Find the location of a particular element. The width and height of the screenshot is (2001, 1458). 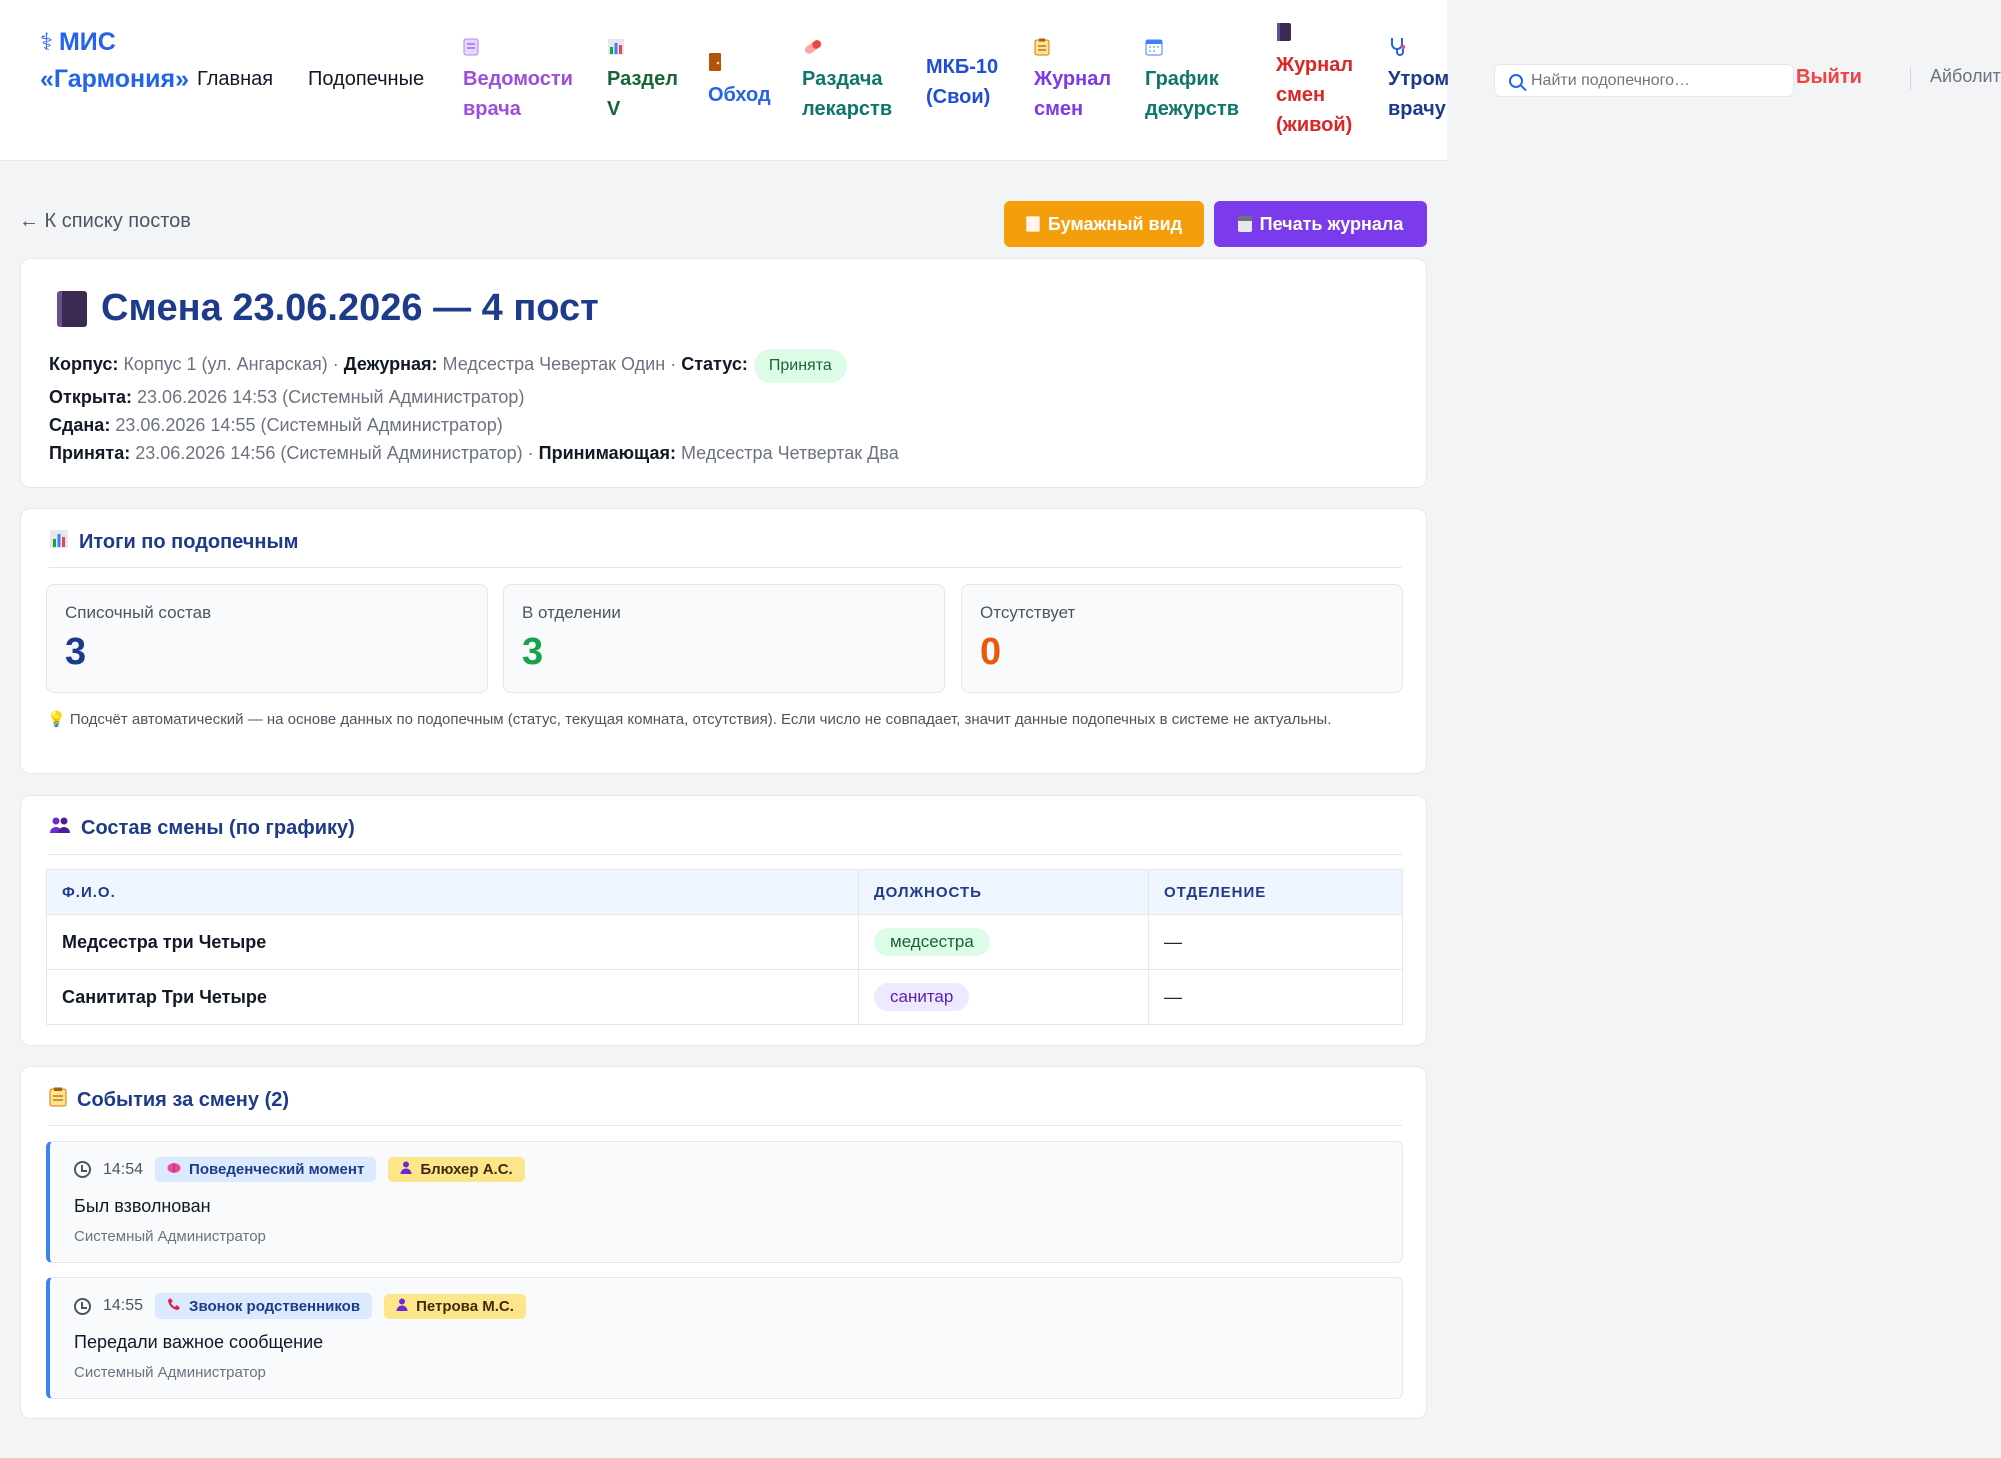

stat-label: В отделении is located at coordinates (571, 612).